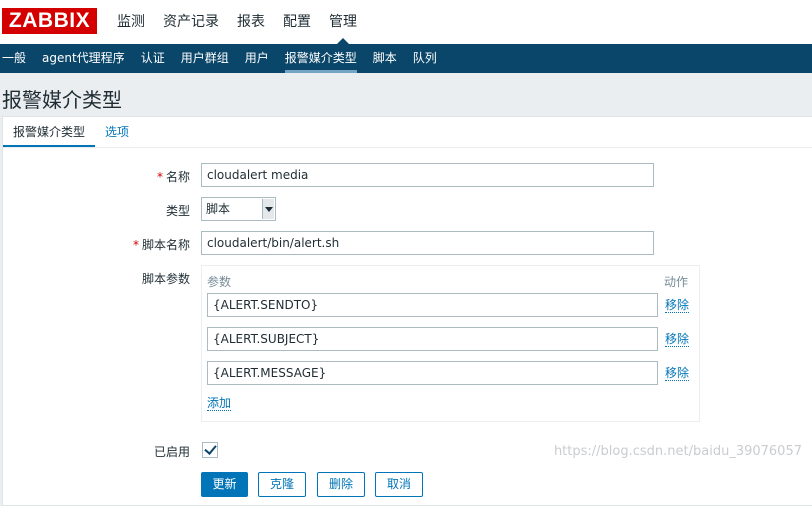  What do you see at coordinates (165, 279) in the screenshot?
I see `script-params-label: 脚本参数` at bounding box center [165, 279].